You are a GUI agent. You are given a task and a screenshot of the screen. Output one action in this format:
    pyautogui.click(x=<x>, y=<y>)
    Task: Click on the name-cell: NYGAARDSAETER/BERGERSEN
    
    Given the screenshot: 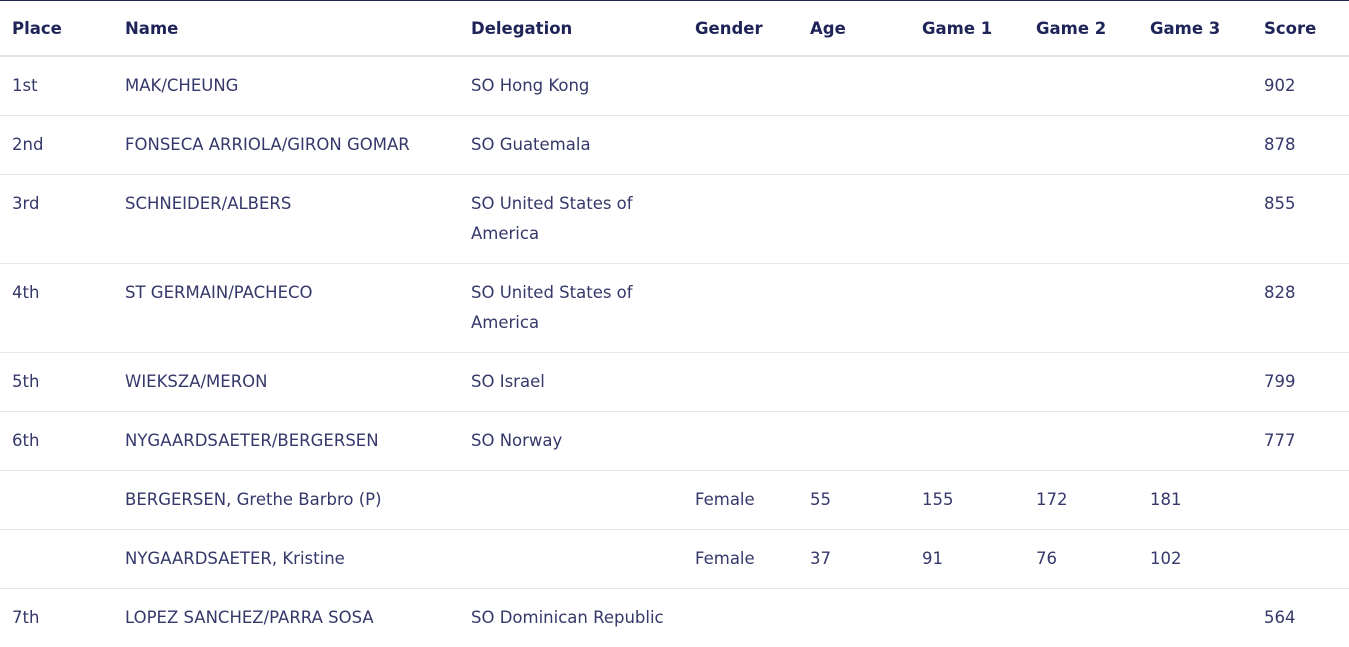 What is the action you would take?
    pyautogui.click(x=286, y=441)
    